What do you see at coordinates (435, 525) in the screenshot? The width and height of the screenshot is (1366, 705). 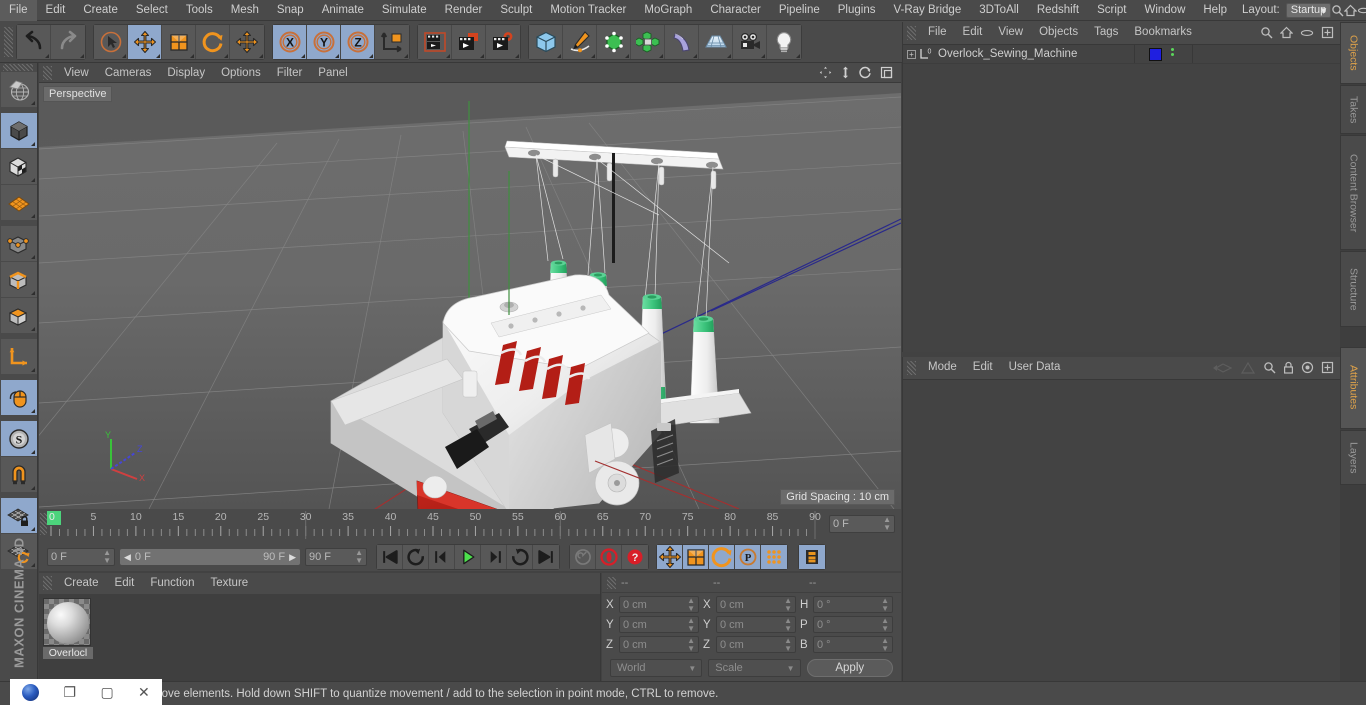 I see `timeline-ruler: 0 5 10 15 20 25 30 35 40 45 50 55 60 65 70 75 80 85 90` at bounding box center [435, 525].